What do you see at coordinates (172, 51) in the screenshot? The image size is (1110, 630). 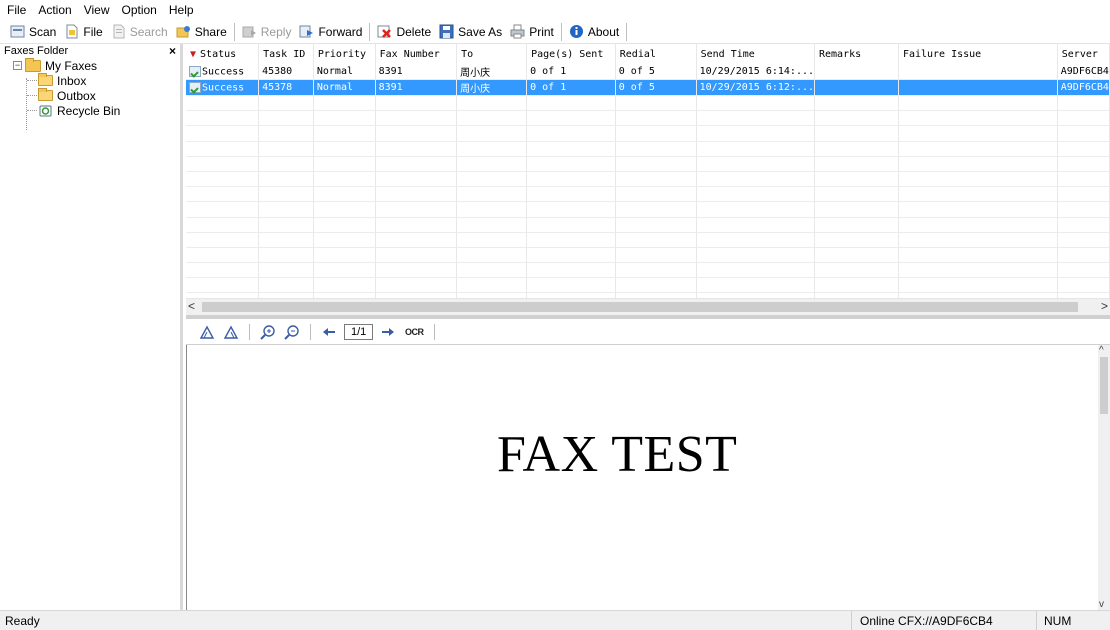 I see `close-icon: ×` at bounding box center [172, 51].